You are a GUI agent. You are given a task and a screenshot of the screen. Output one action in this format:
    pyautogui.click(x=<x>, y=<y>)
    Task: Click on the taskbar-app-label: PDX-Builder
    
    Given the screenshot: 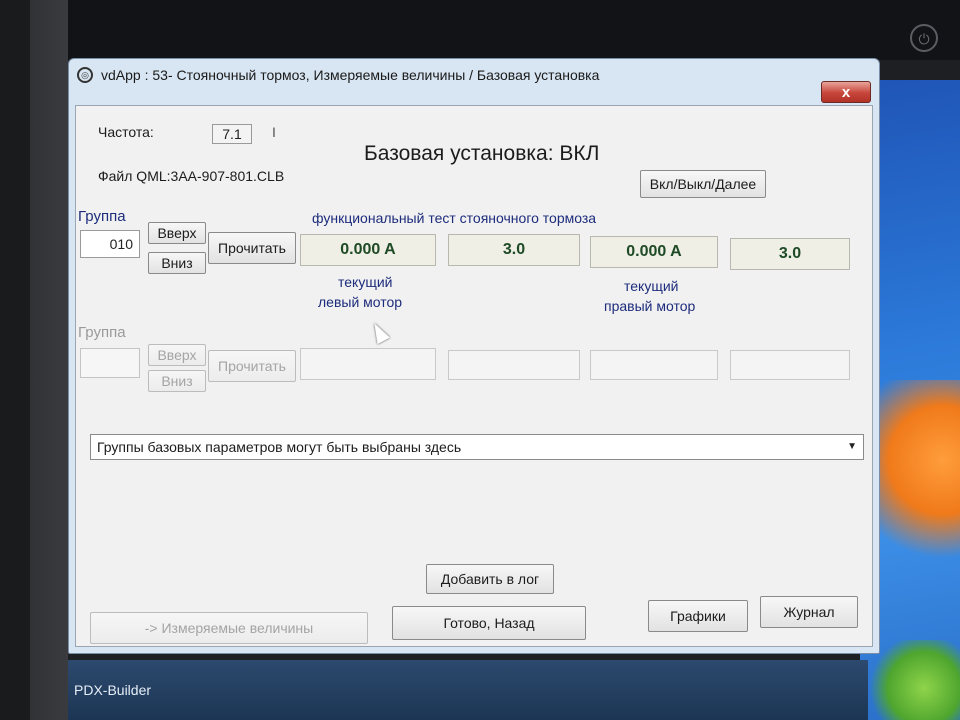 What is the action you would take?
    pyautogui.click(x=112, y=690)
    